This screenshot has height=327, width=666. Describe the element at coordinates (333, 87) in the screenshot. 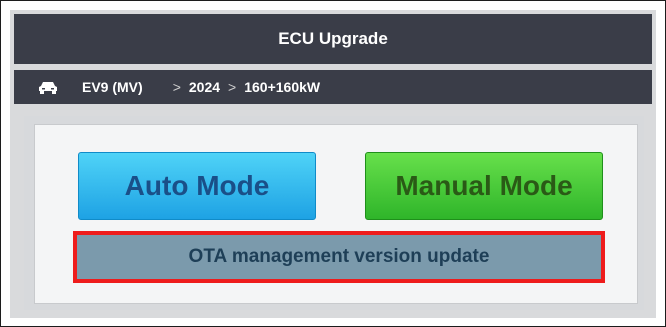

I see `breadcrumb: EV9 (MV) > 2024 > 160+160kW` at that location.